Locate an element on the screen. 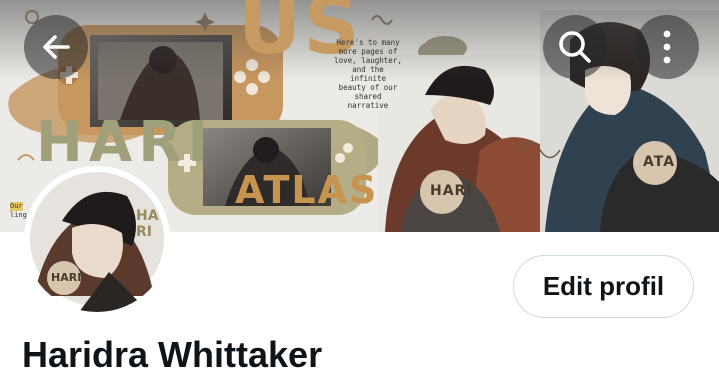 This screenshot has height=383, width=719. banner-corner-line: ling is located at coordinates (18, 215).